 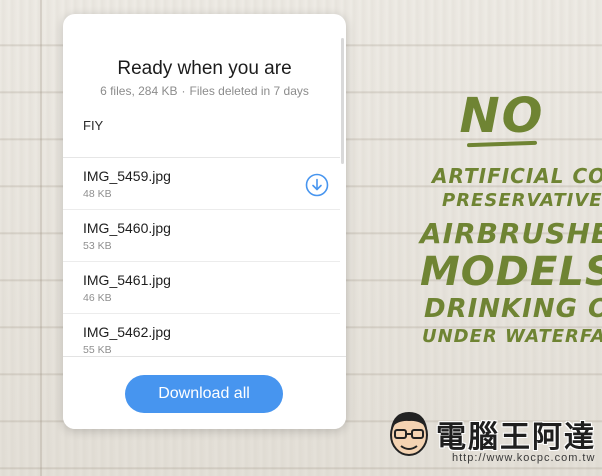 I want to click on dialog-footer: Download all, so click(x=204, y=392).